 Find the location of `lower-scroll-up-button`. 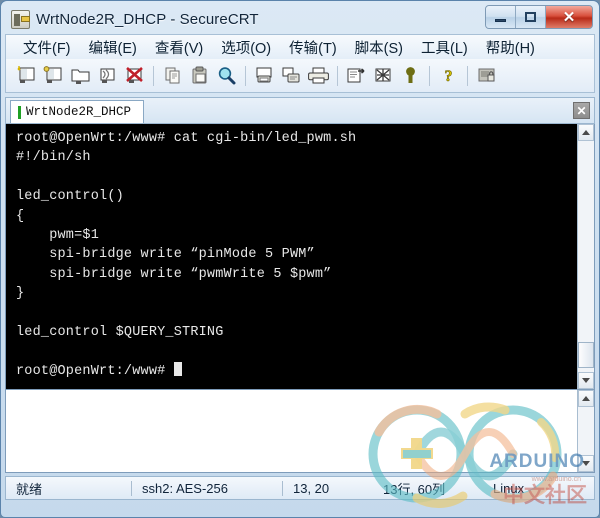

lower-scroll-up-button is located at coordinates (586, 398).